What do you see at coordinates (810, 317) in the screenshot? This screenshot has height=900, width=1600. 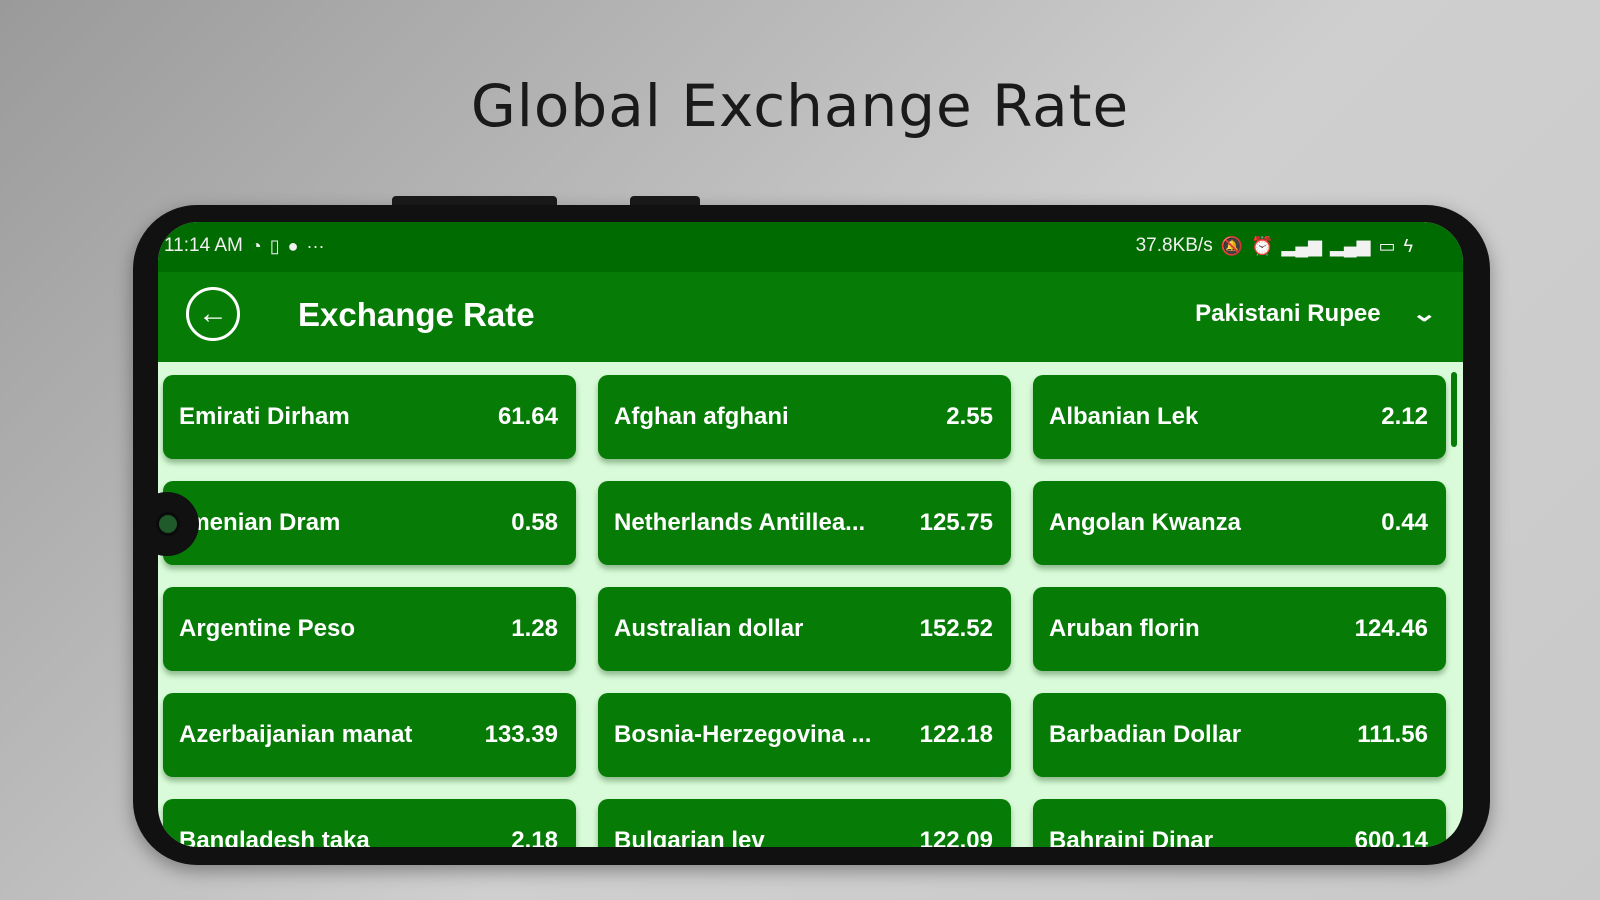 I see `app-bar: ← Exchange Rate Pakistani Rupee ⌄` at bounding box center [810, 317].